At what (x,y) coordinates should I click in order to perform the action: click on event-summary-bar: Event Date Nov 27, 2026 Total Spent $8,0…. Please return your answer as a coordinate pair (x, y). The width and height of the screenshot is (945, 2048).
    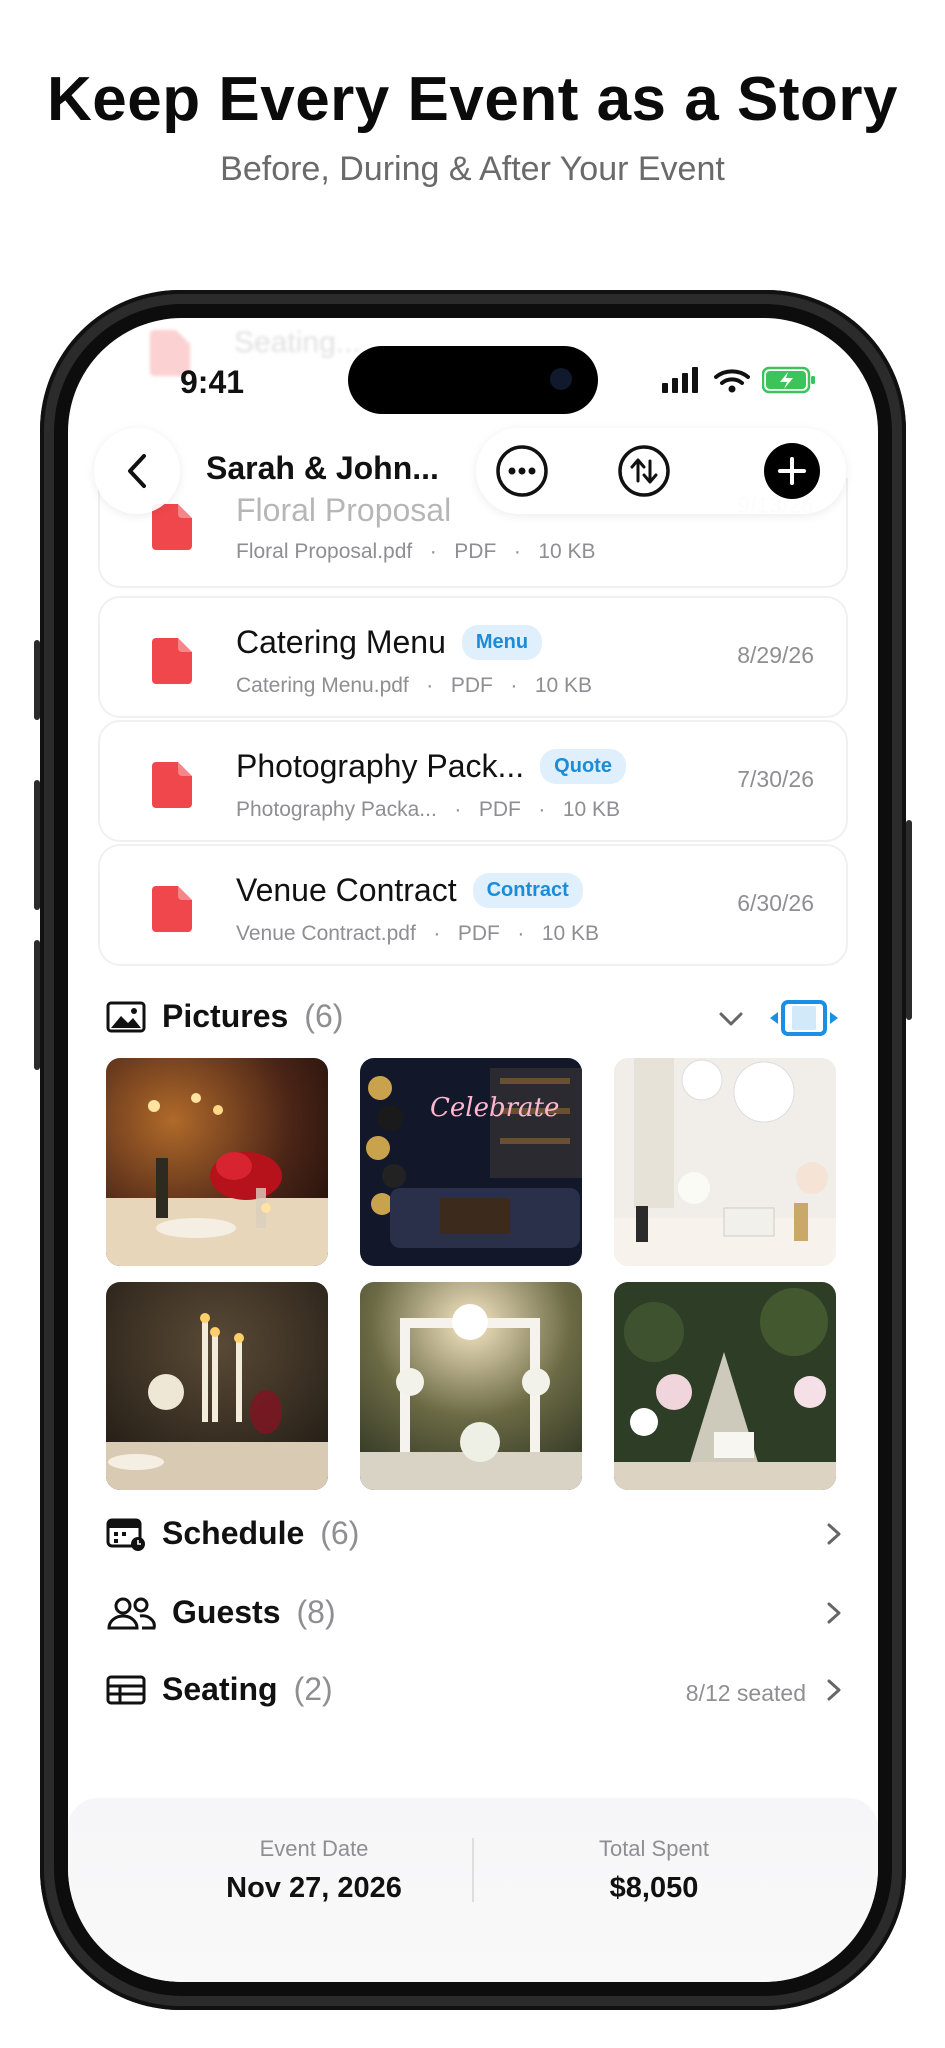
    Looking at the image, I should click on (473, 1890).